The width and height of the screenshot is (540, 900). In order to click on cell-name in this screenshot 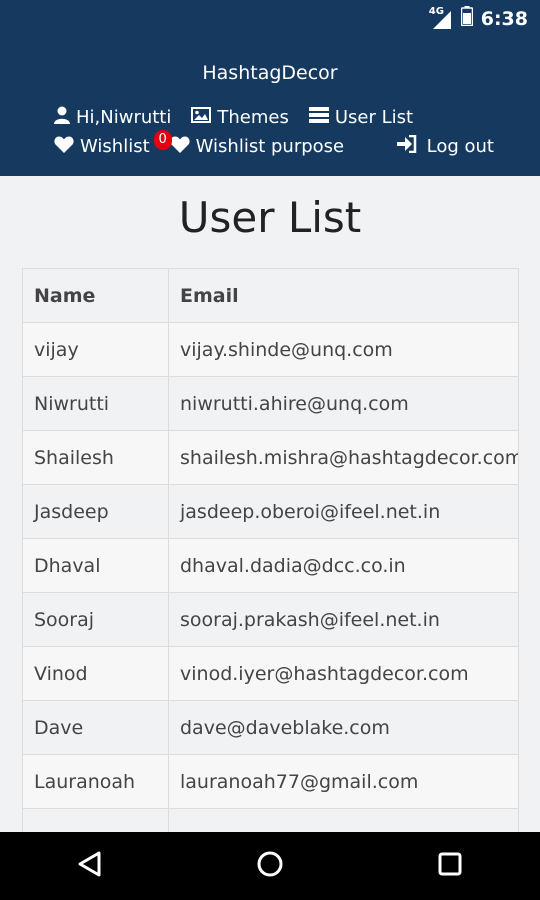, I will do `click(95, 820)`.